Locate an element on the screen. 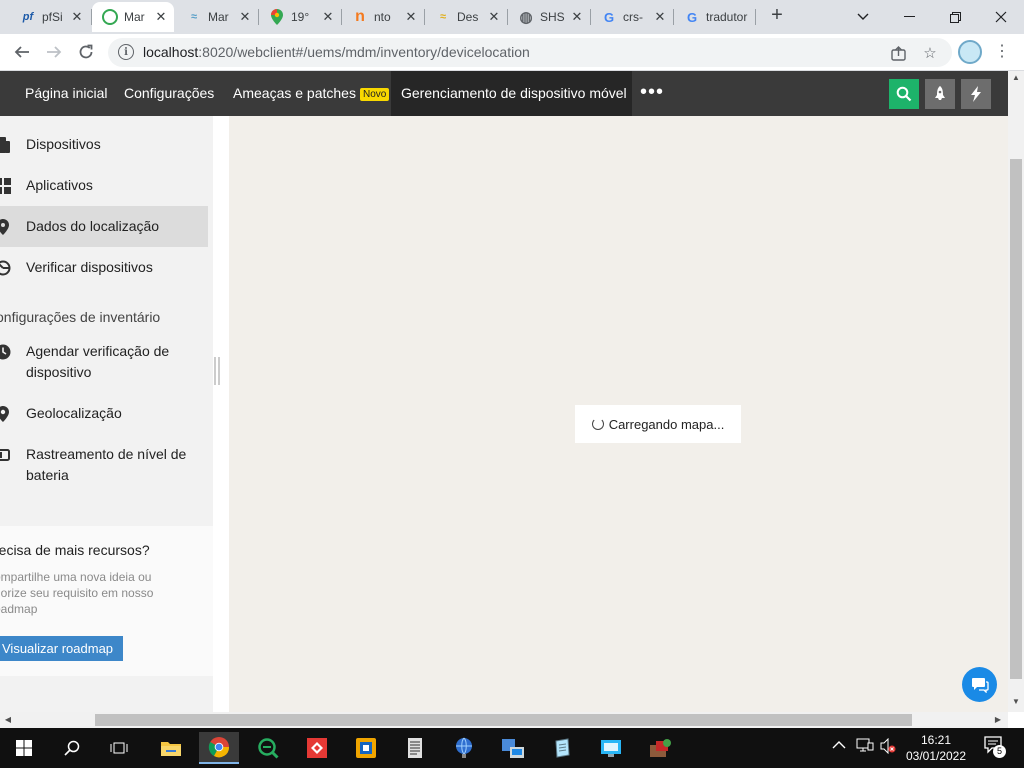 The height and width of the screenshot is (768, 1024). quick-launch-button is located at coordinates (940, 94).